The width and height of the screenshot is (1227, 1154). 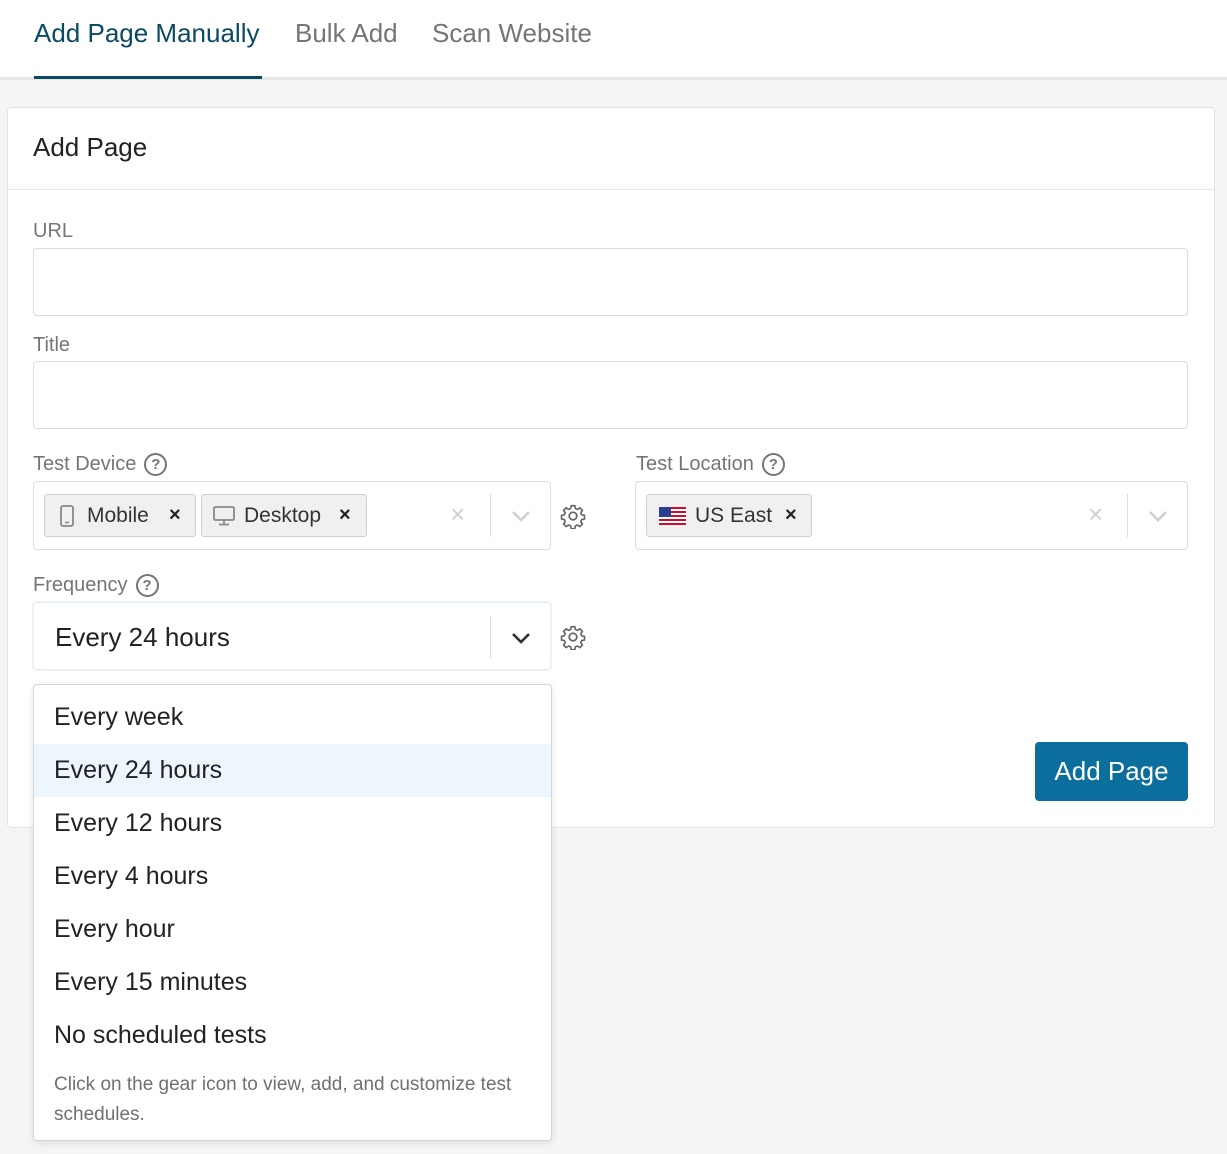 I want to click on menu-option-every-24-hours: Every 24 hours, so click(x=292, y=770).